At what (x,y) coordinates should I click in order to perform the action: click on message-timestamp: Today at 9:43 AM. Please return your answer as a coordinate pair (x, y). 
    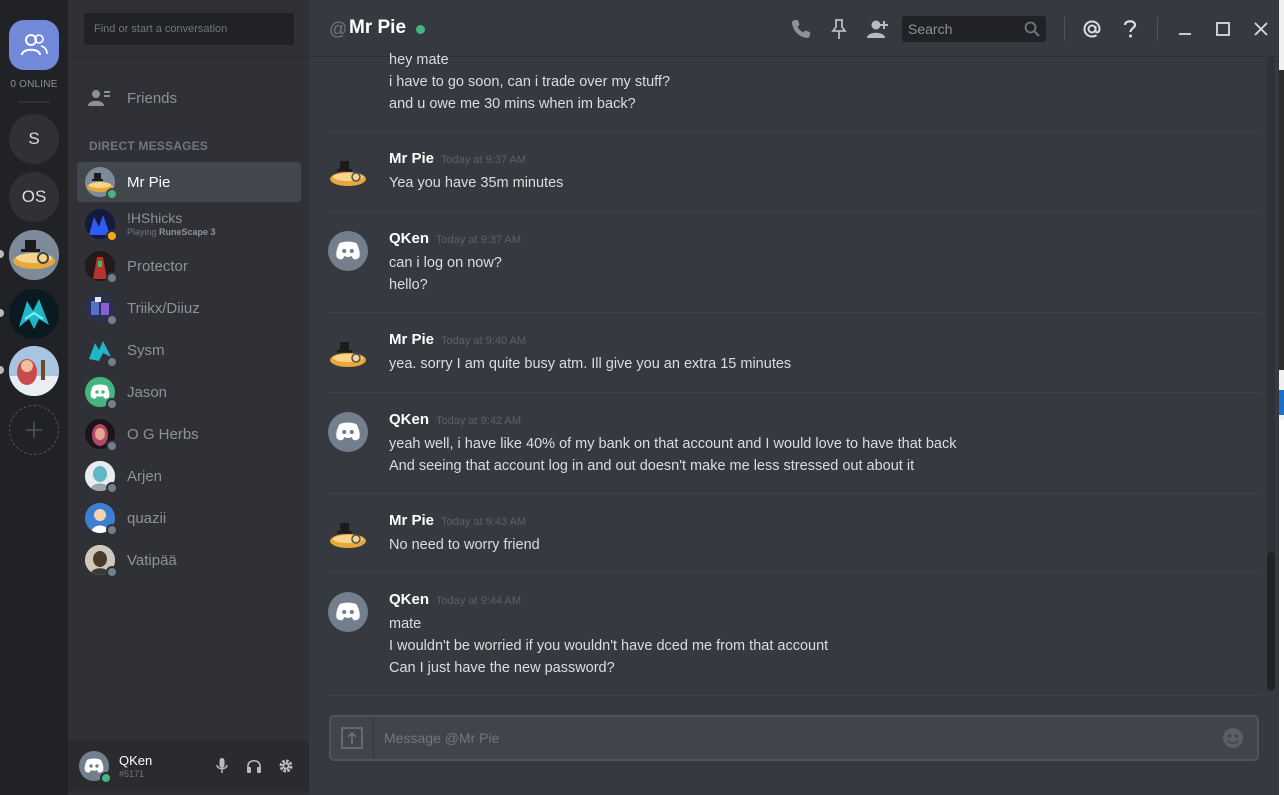
    Looking at the image, I should click on (484, 522).